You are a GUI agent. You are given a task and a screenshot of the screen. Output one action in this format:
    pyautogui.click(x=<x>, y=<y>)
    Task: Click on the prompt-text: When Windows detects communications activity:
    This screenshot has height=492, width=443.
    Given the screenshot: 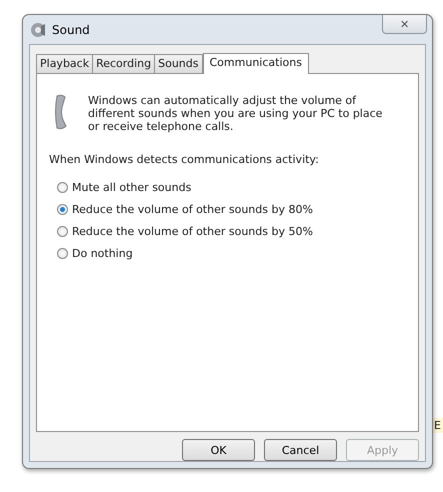 What is the action you would take?
    pyautogui.click(x=184, y=159)
    